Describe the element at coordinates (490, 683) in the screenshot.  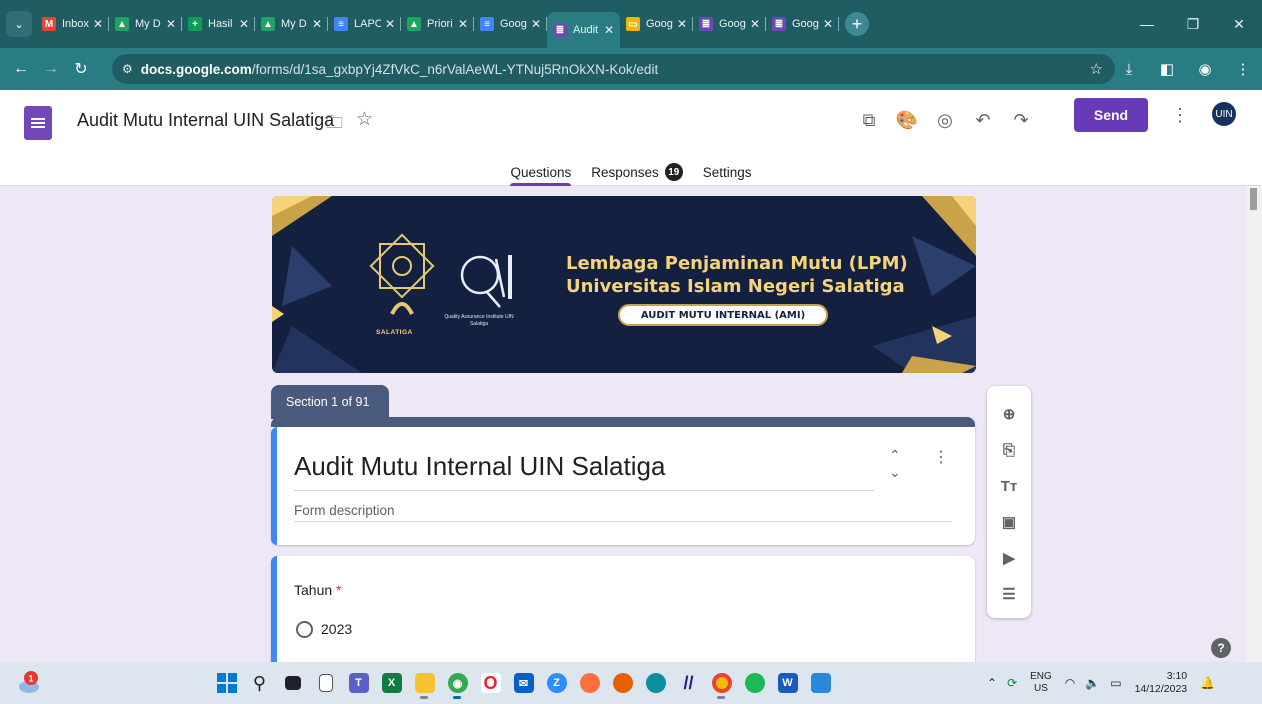
I see `opera-icon: O` at that location.